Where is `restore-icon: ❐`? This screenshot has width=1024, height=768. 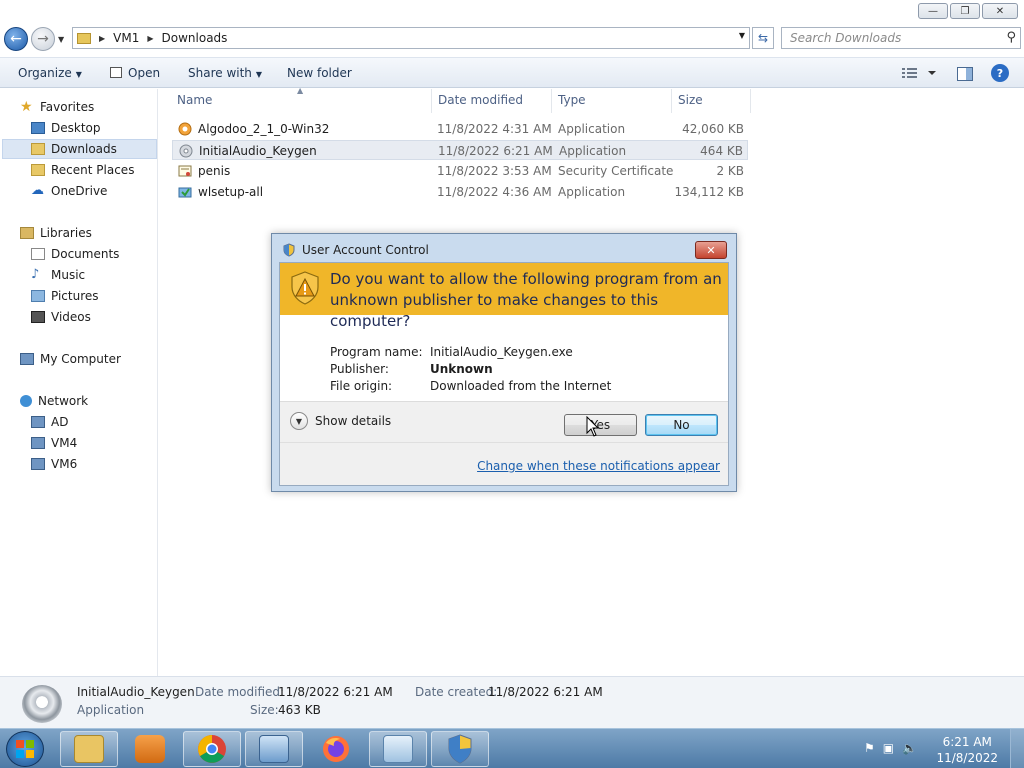
restore-icon: ❐ is located at coordinates (965, 11).